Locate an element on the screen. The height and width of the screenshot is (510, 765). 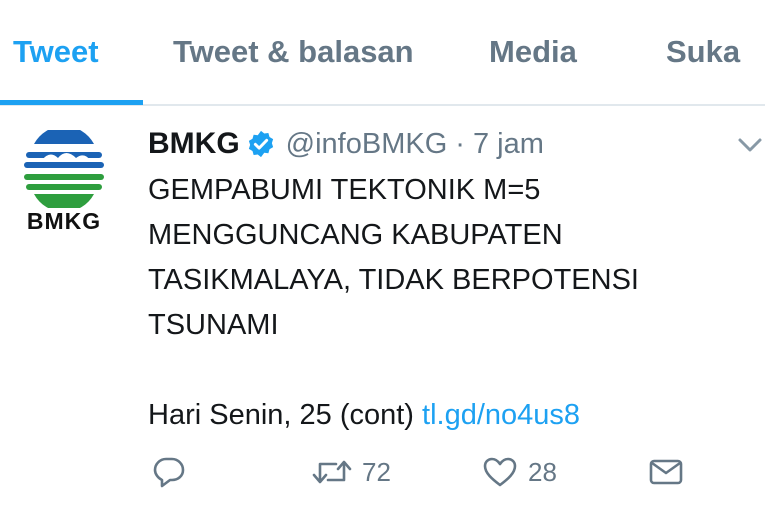
tweet-text-line: Hari Senin, 25 (cont) tl.gd/no4us8 is located at coordinates (448, 415).